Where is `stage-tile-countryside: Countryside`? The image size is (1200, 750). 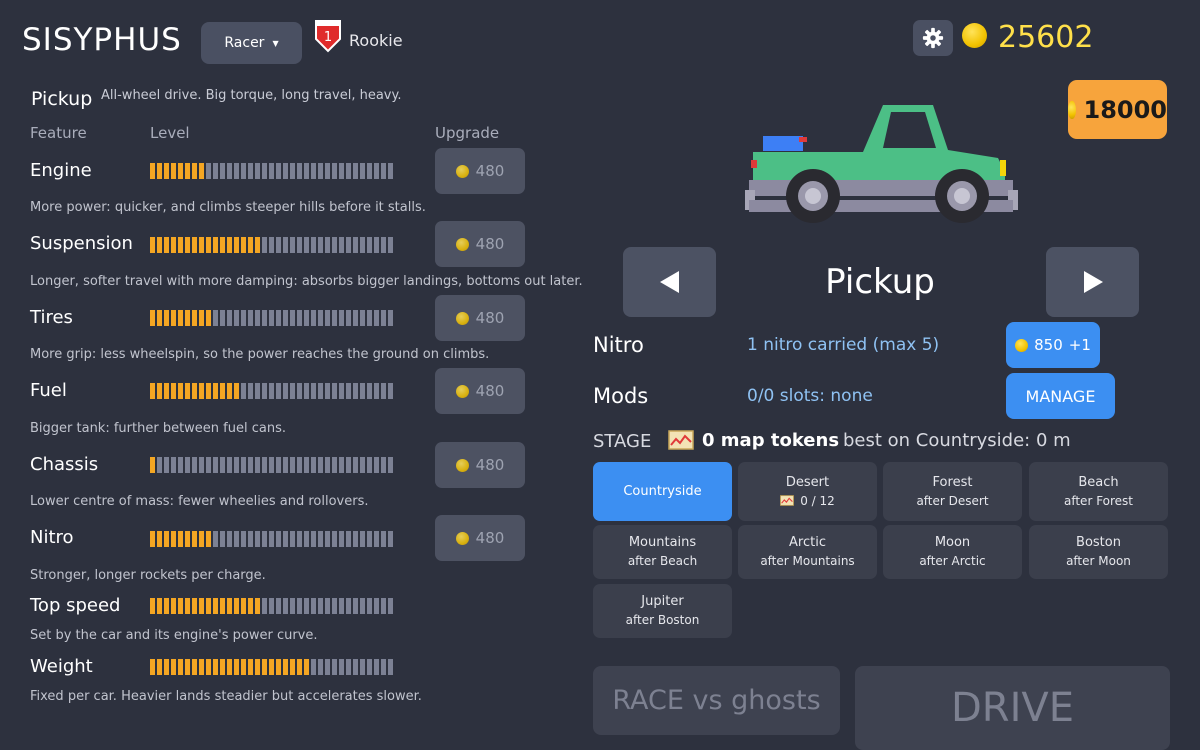
stage-tile-countryside: Countryside is located at coordinates (662, 491).